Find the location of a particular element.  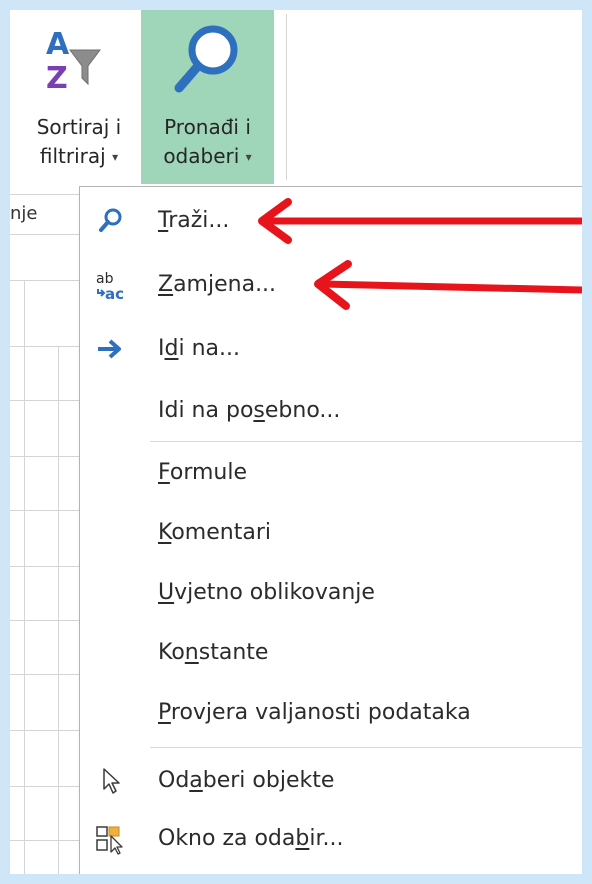

ribbon-group-label-fragment: nje is located at coordinates (24, 213).